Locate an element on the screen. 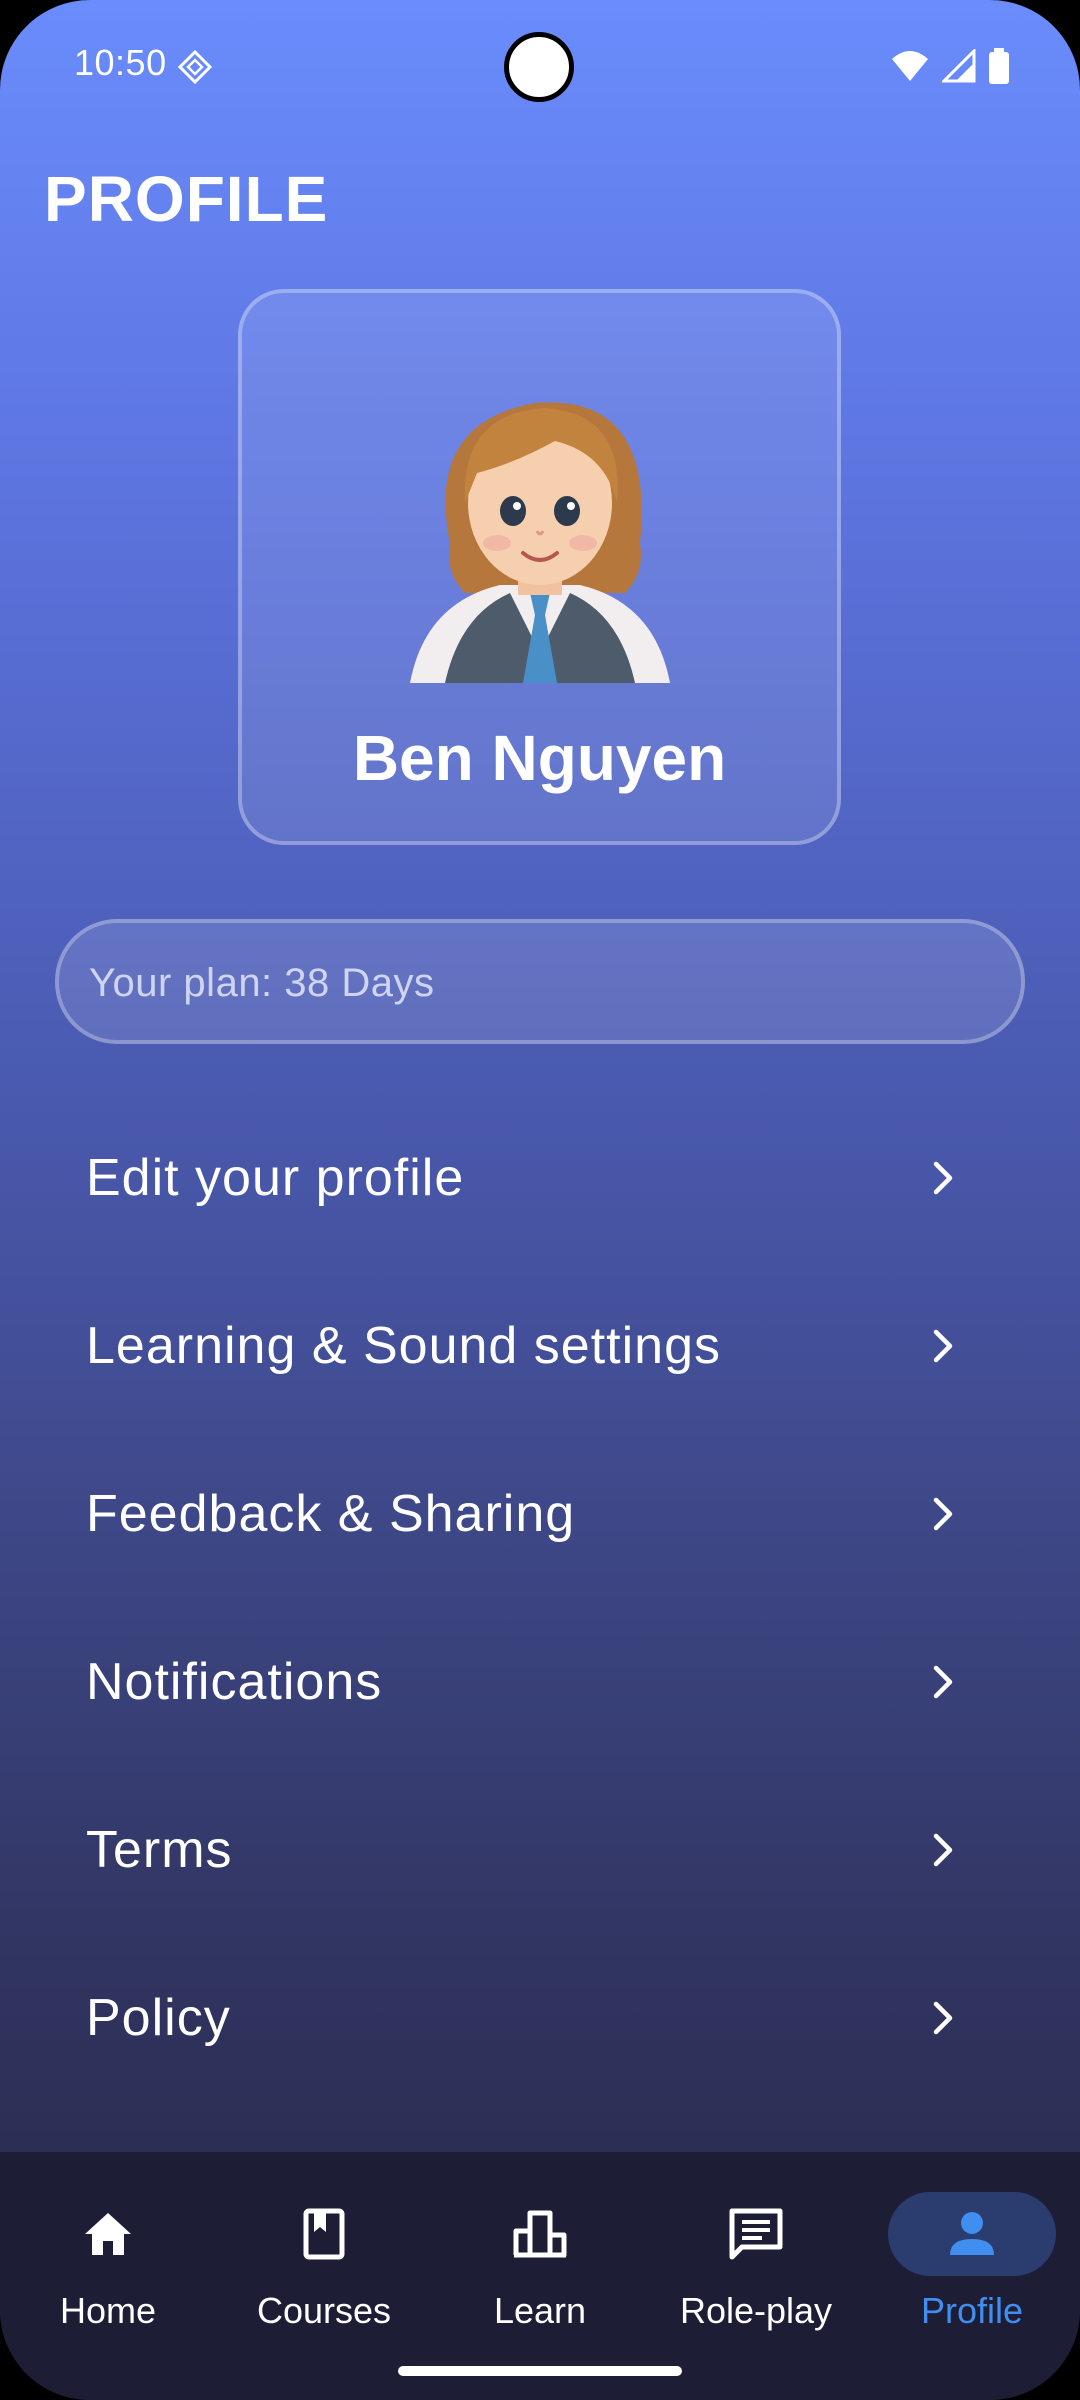 Image resolution: width=1080 pixels, height=2400 pixels. page-title: PROFILE is located at coordinates (186, 199).